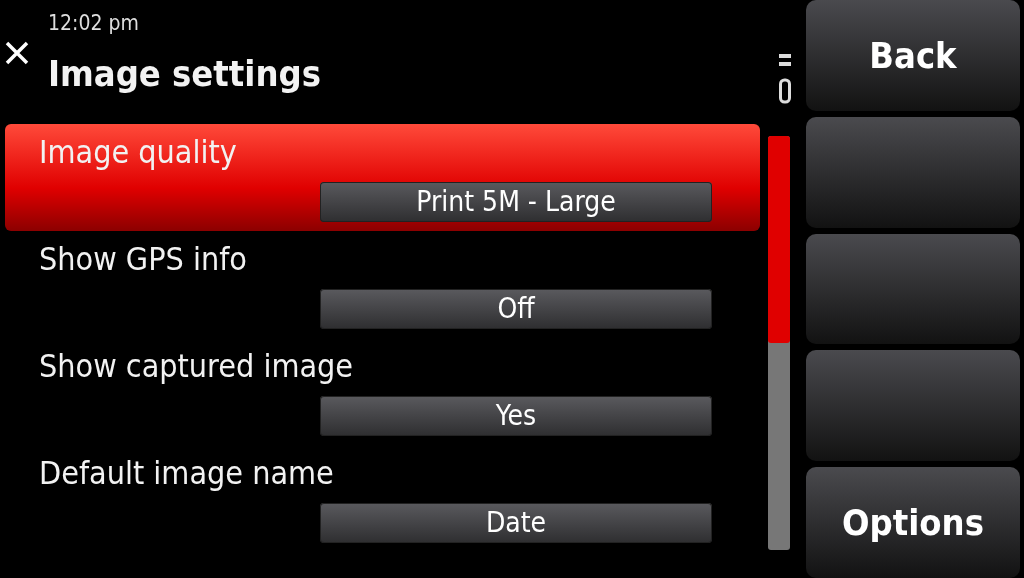 The height and width of the screenshot is (578, 1024). I want to click on setting-row: Show captured image Yes, so click(382, 391).